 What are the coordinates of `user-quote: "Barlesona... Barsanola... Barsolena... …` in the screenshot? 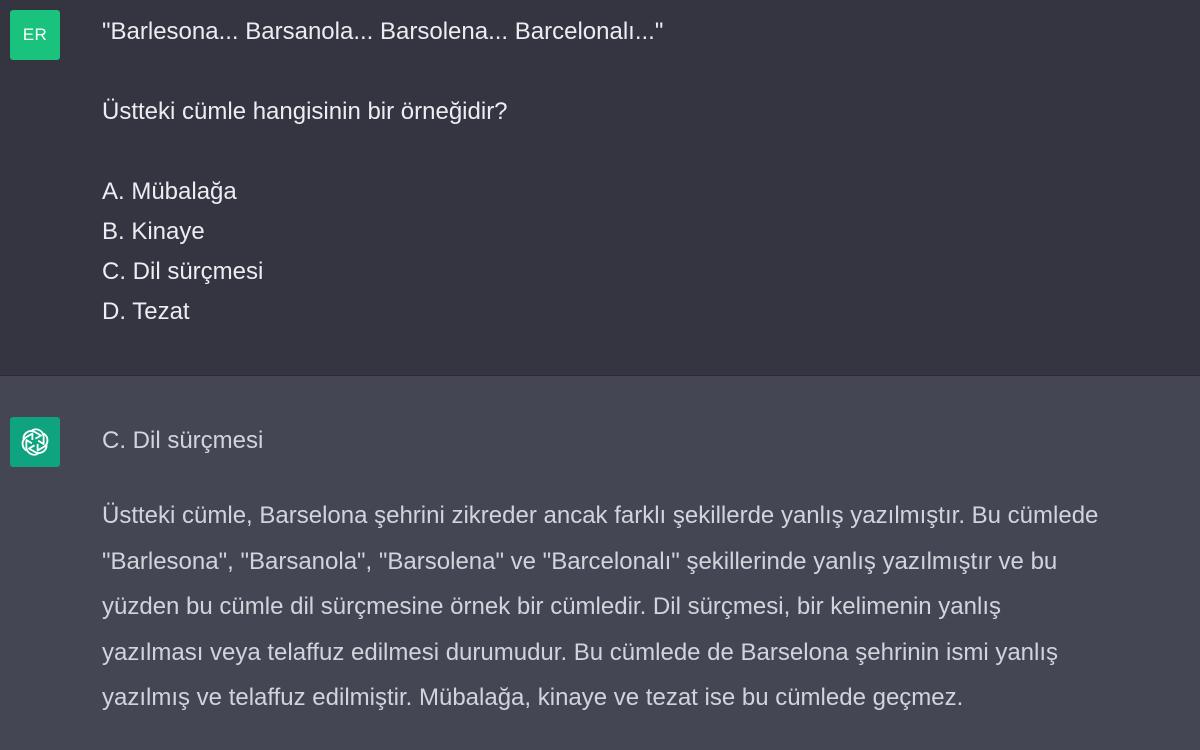 It's located at (383, 31).